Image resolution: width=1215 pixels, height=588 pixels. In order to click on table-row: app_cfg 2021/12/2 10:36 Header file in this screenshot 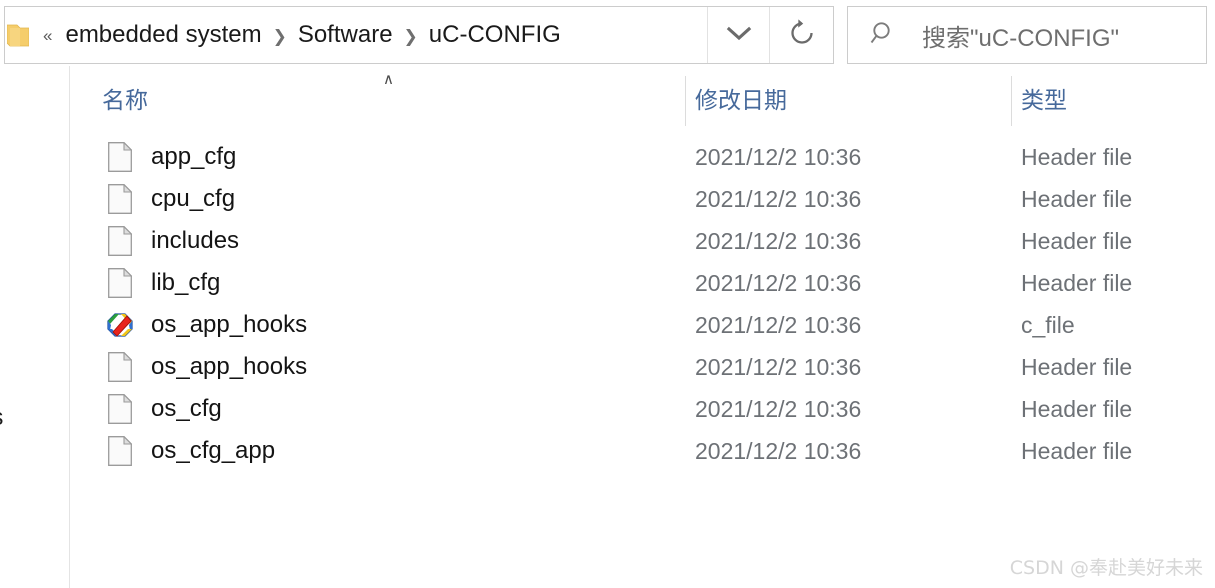, I will do `click(643, 157)`.